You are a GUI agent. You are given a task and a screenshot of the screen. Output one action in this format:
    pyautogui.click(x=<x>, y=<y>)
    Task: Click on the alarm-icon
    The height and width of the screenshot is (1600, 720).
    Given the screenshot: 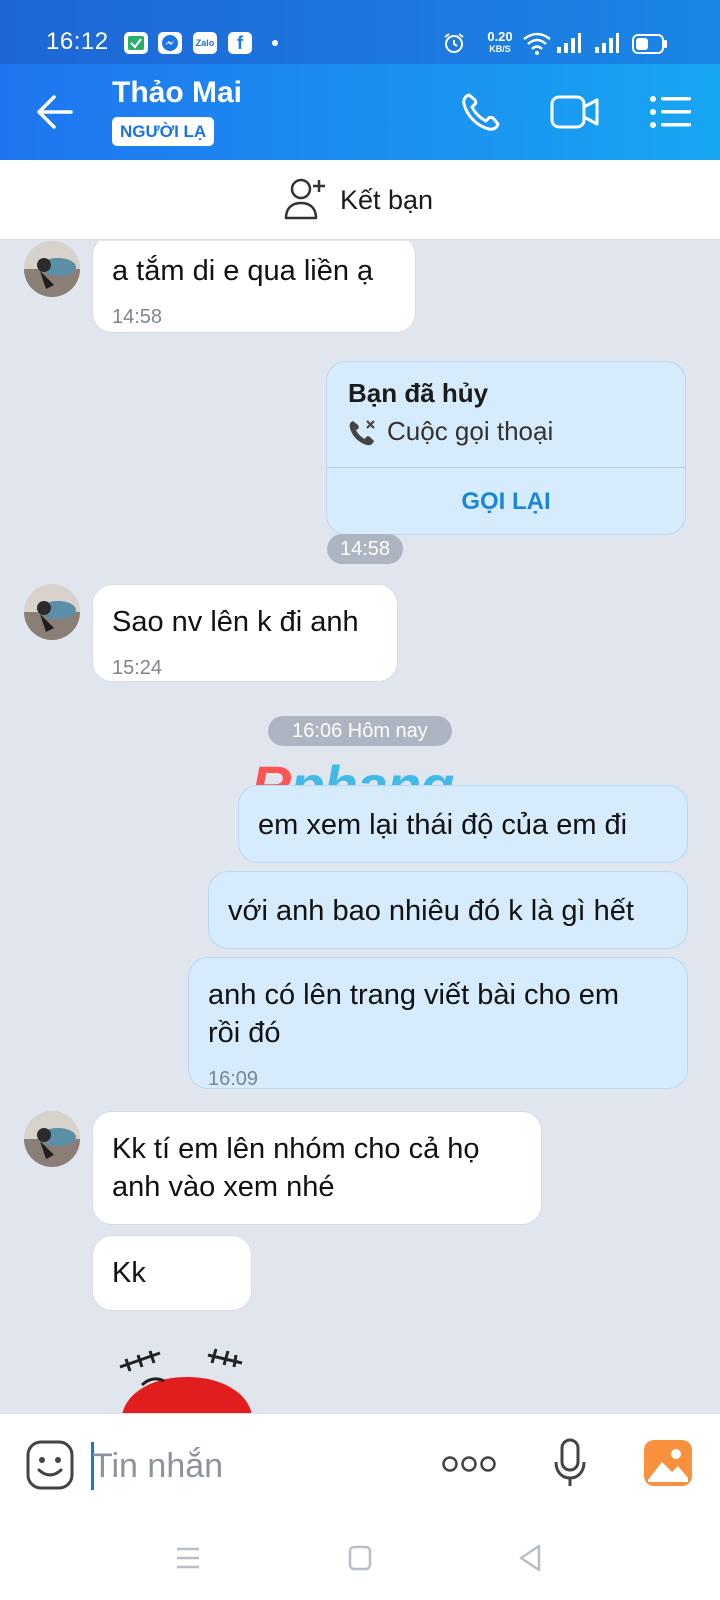 What is the action you would take?
    pyautogui.click(x=454, y=45)
    